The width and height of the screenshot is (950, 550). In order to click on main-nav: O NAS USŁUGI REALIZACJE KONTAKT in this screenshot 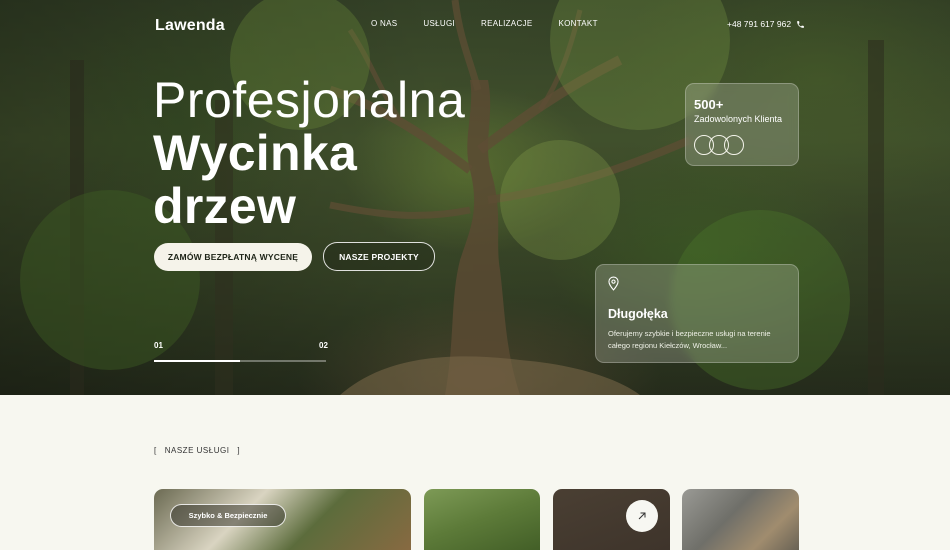, I will do `click(497, 23)`.